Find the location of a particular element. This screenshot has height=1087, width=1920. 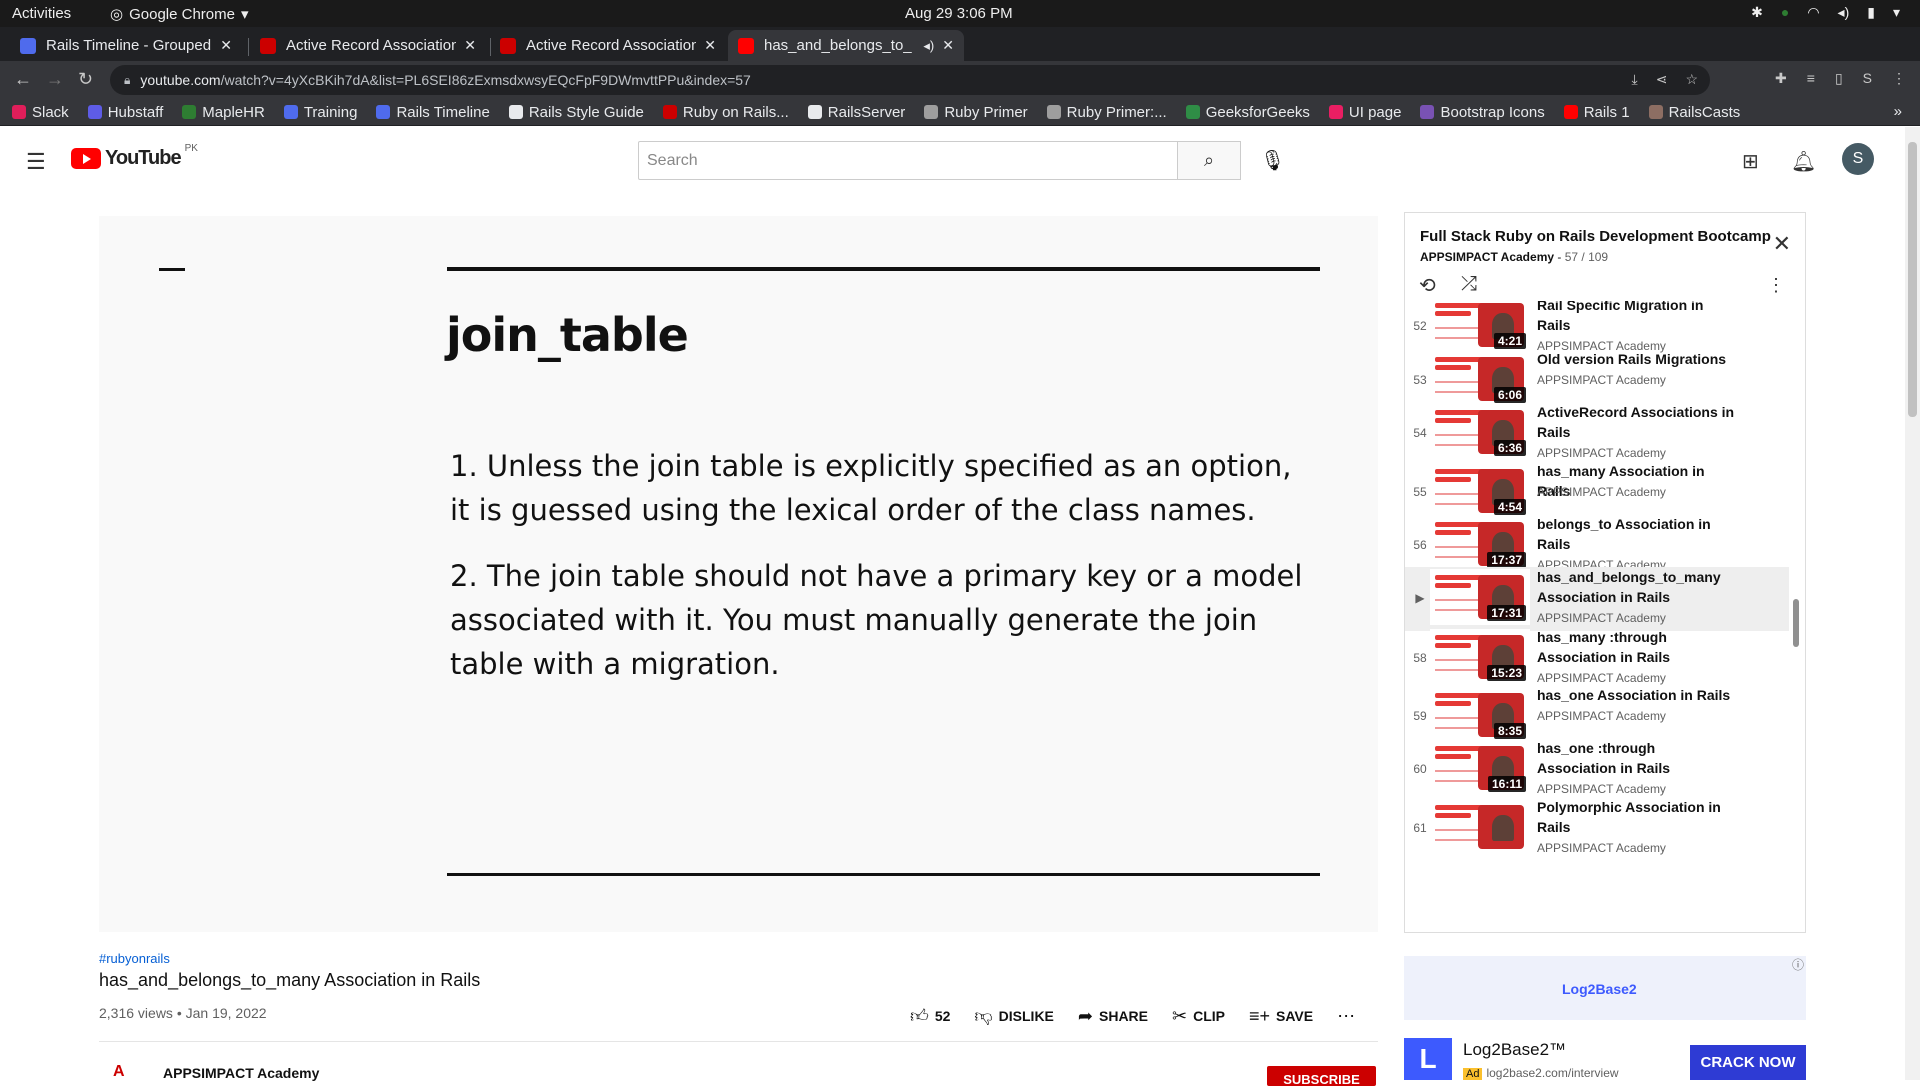

playlist-channel: APPSIMPACT Academy is located at coordinates (1487, 257).